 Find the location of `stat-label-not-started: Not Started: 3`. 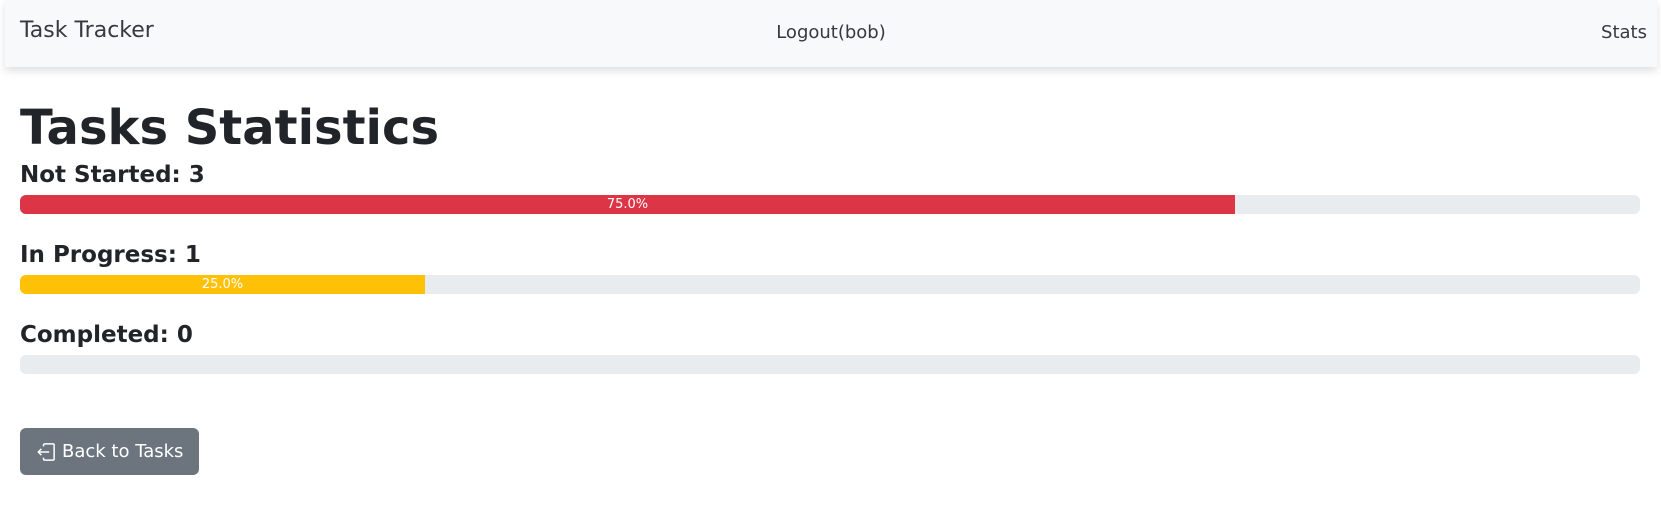

stat-label-not-started: Not Started: 3 is located at coordinates (112, 175).